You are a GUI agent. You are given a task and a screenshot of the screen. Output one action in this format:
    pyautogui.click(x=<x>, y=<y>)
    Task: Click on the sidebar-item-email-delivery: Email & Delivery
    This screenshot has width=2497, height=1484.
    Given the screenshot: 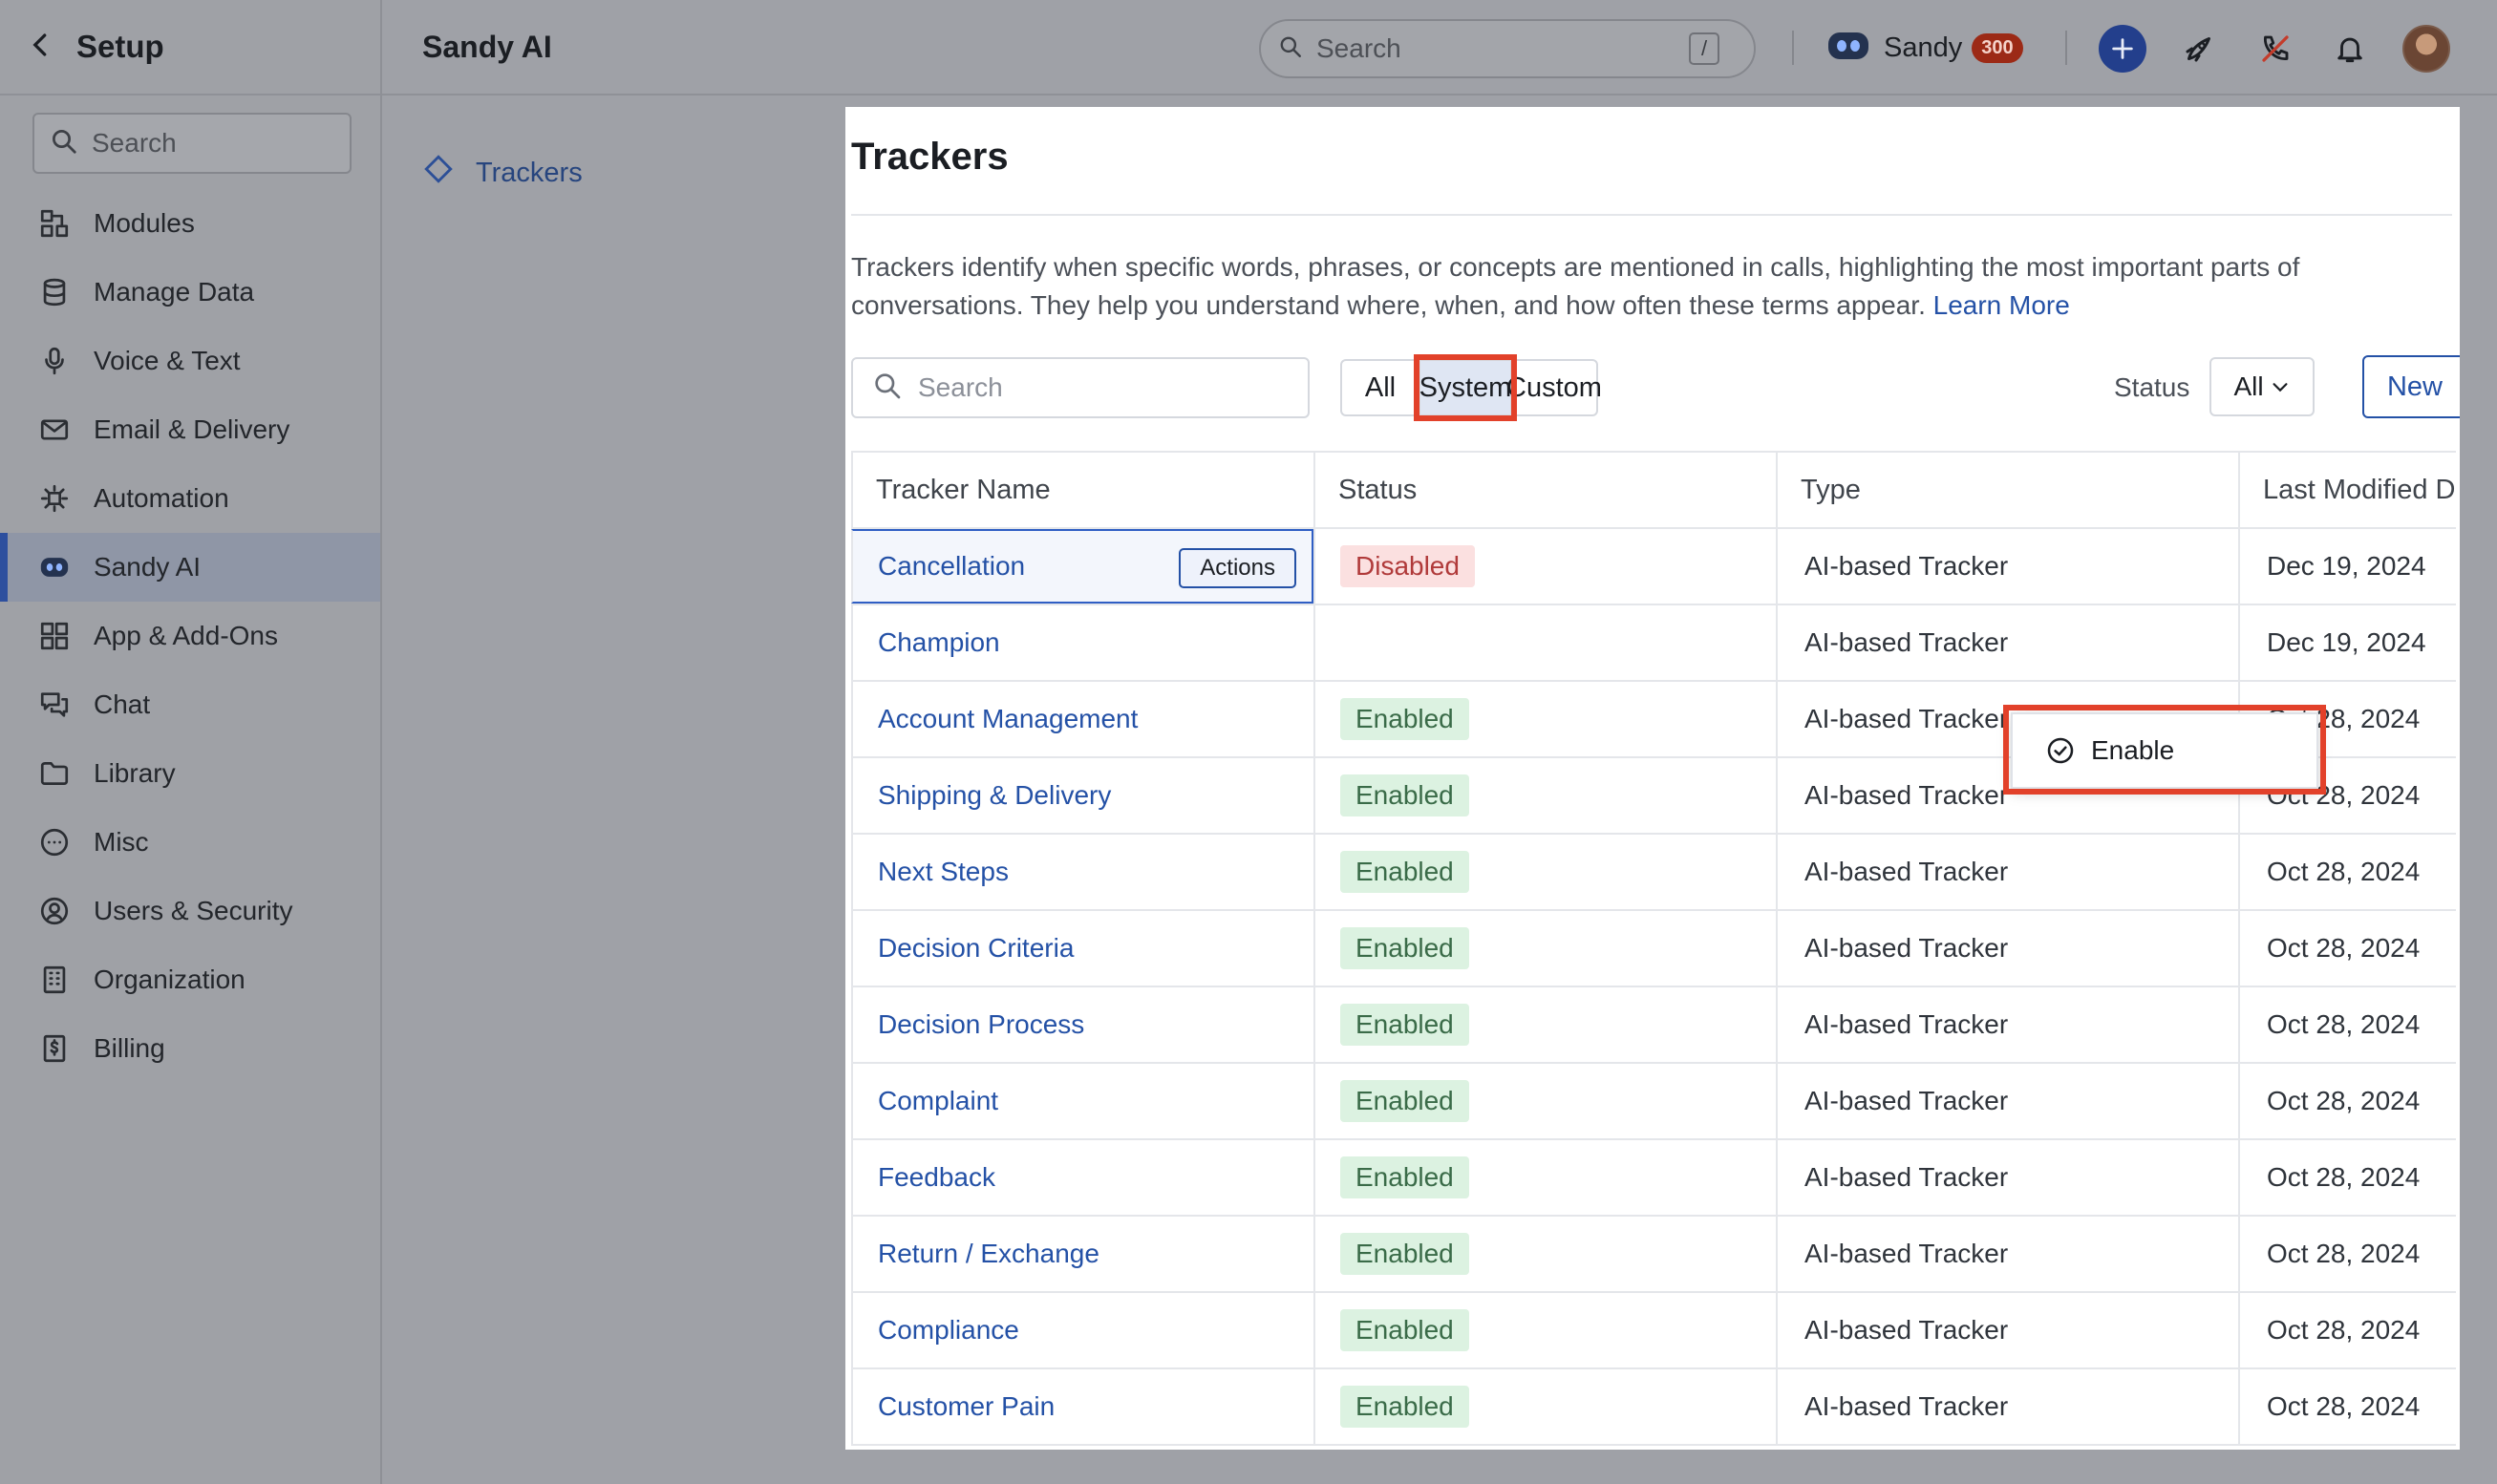 What is the action you would take?
    pyautogui.click(x=190, y=430)
    